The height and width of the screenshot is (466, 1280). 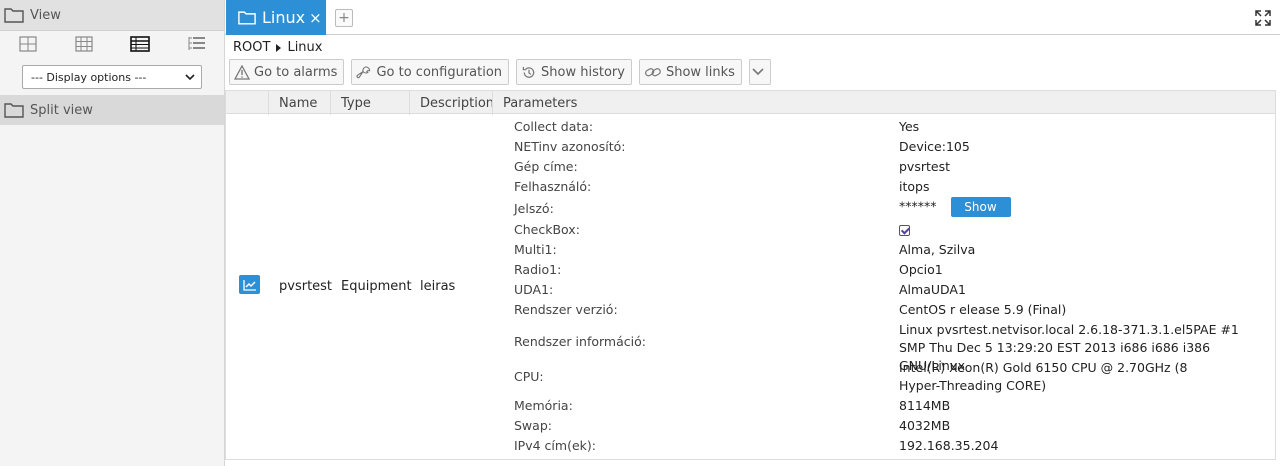 What do you see at coordinates (534, 289) in the screenshot?
I see `param-name: UDA1:` at bounding box center [534, 289].